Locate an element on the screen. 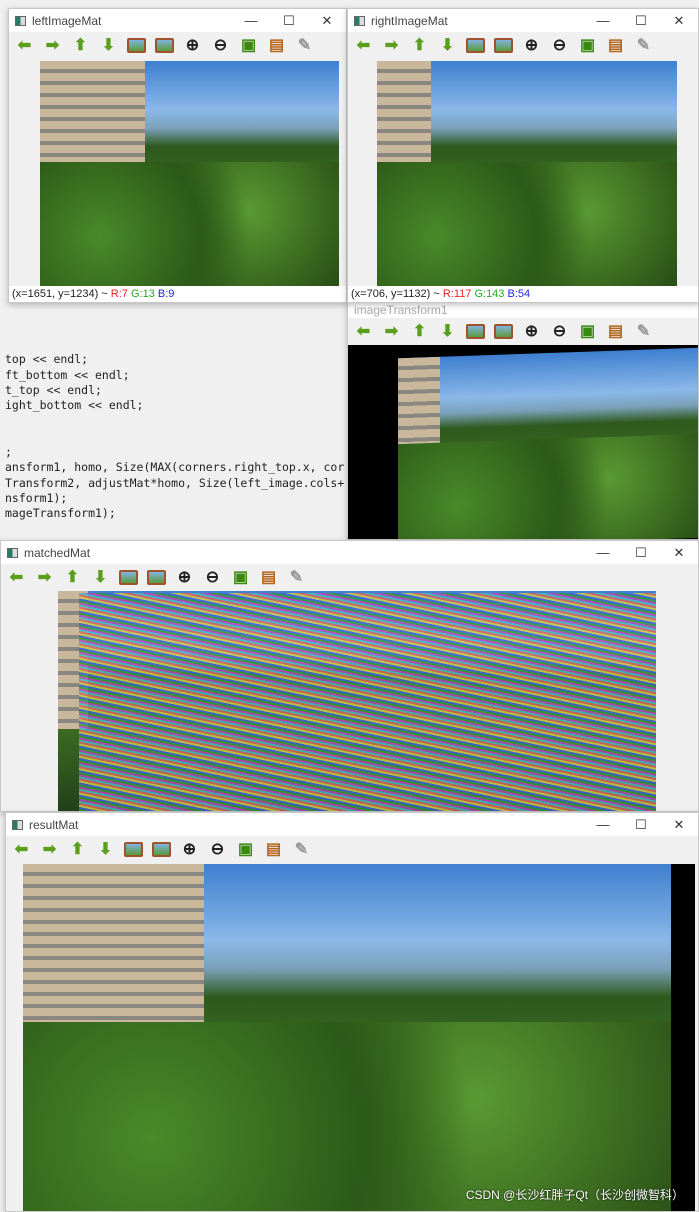 This screenshot has width=699, height=1212. status-bar: (x=706, y=1132) ~ R:117 G:143 B:54 is located at coordinates (523, 294).